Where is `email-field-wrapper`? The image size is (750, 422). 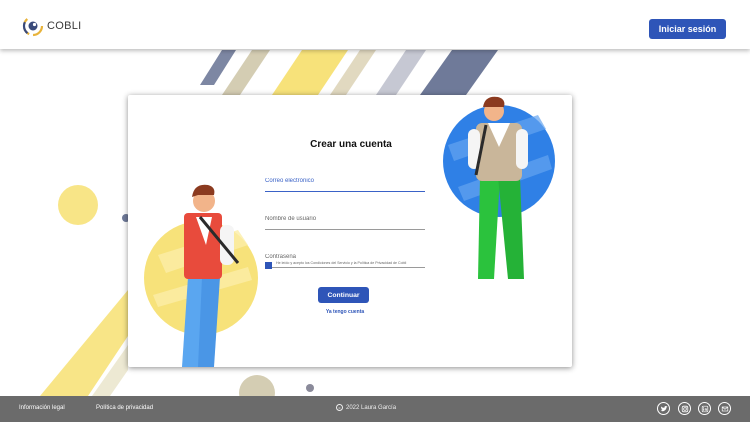 email-field-wrapper is located at coordinates (345, 180).